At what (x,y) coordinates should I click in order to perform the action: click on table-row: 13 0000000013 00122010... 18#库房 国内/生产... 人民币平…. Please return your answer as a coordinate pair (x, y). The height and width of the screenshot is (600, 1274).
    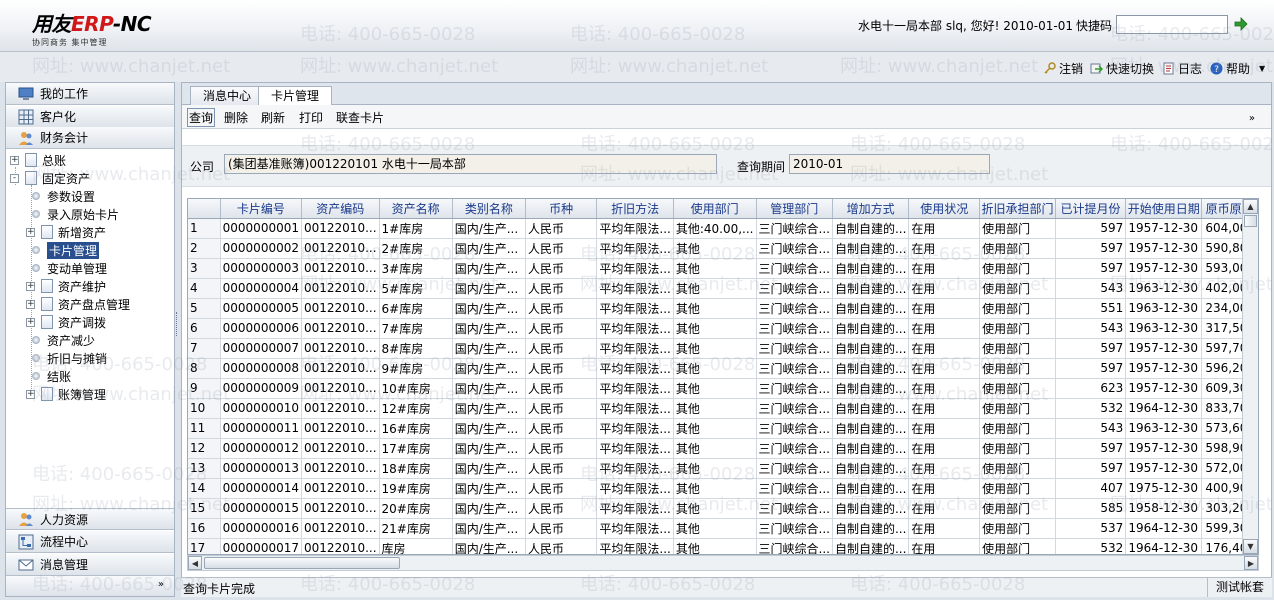
    Looking at the image, I should click on (723, 468).